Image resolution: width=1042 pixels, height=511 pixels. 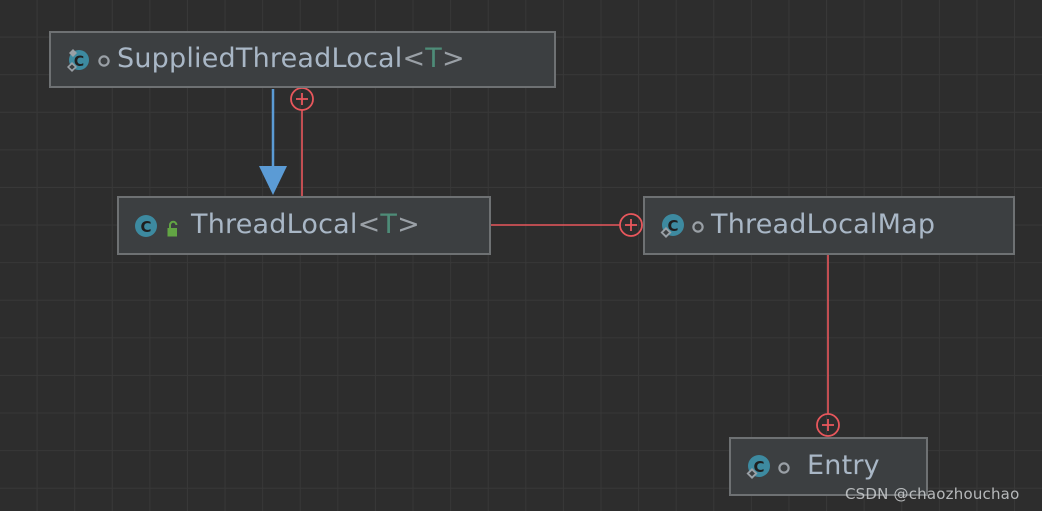 I want to click on class-node-thread-local-map: C ThreadLocalMap, so click(x=829, y=225).